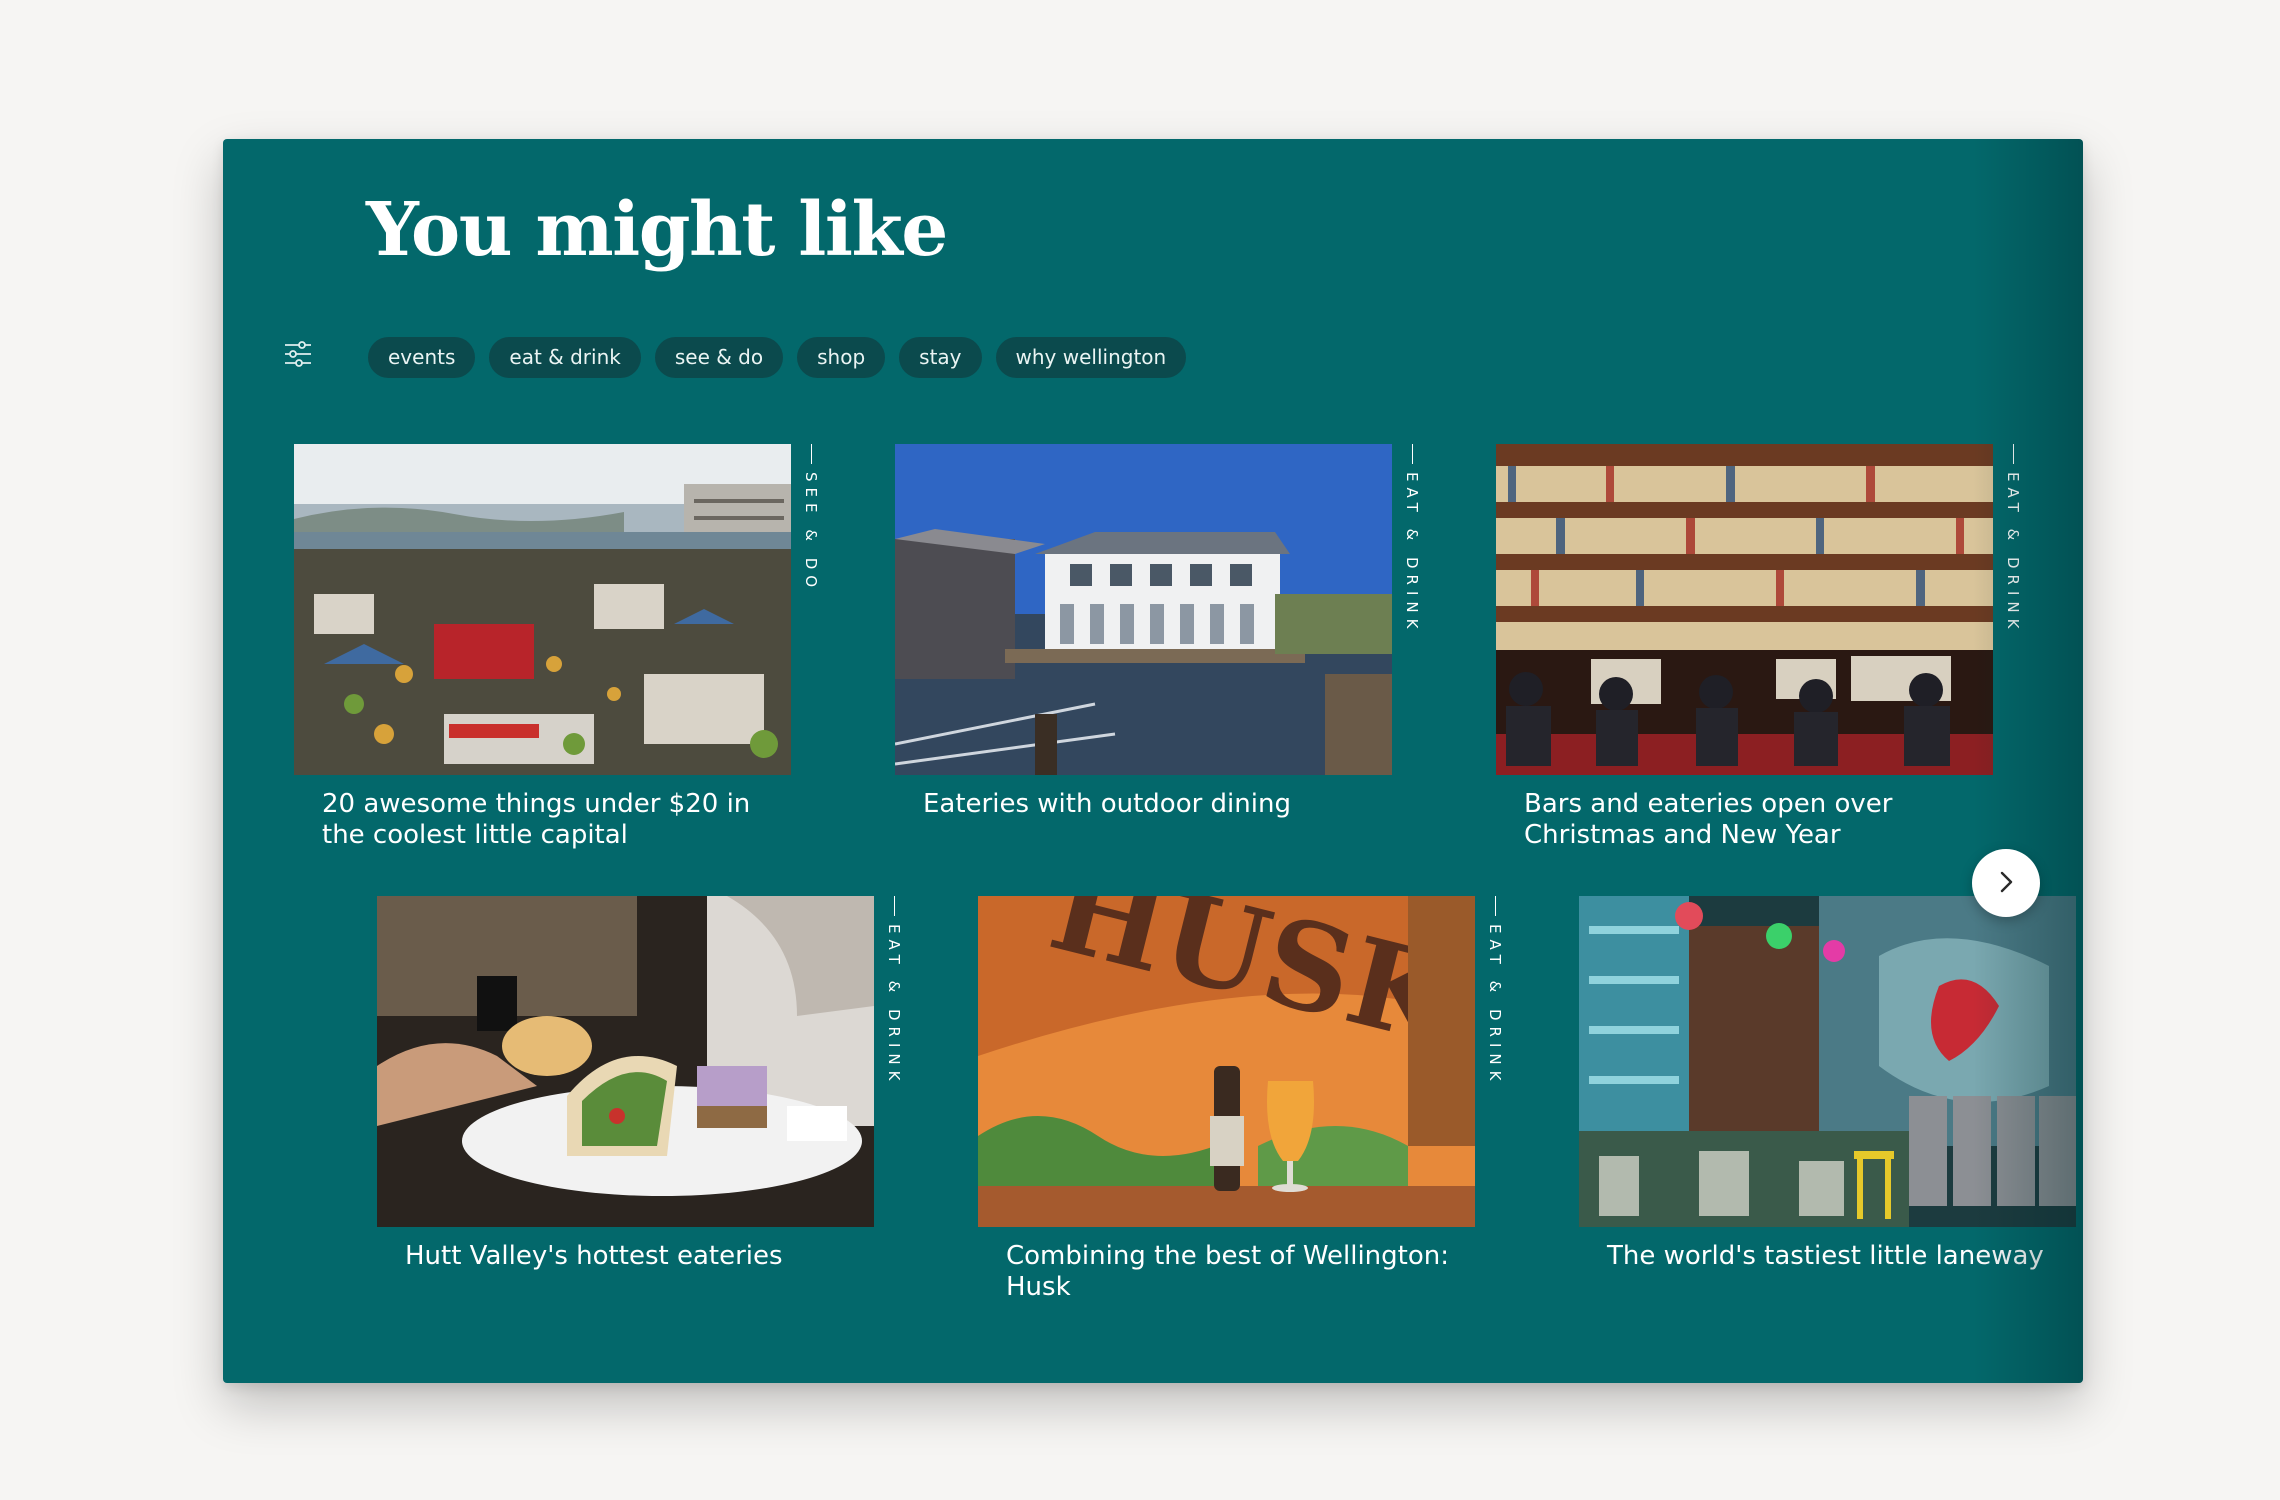 The height and width of the screenshot is (1500, 2280). What do you see at coordinates (719, 357) in the screenshot?
I see `chip-see-do: see & do` at bounding box center [719, 357].